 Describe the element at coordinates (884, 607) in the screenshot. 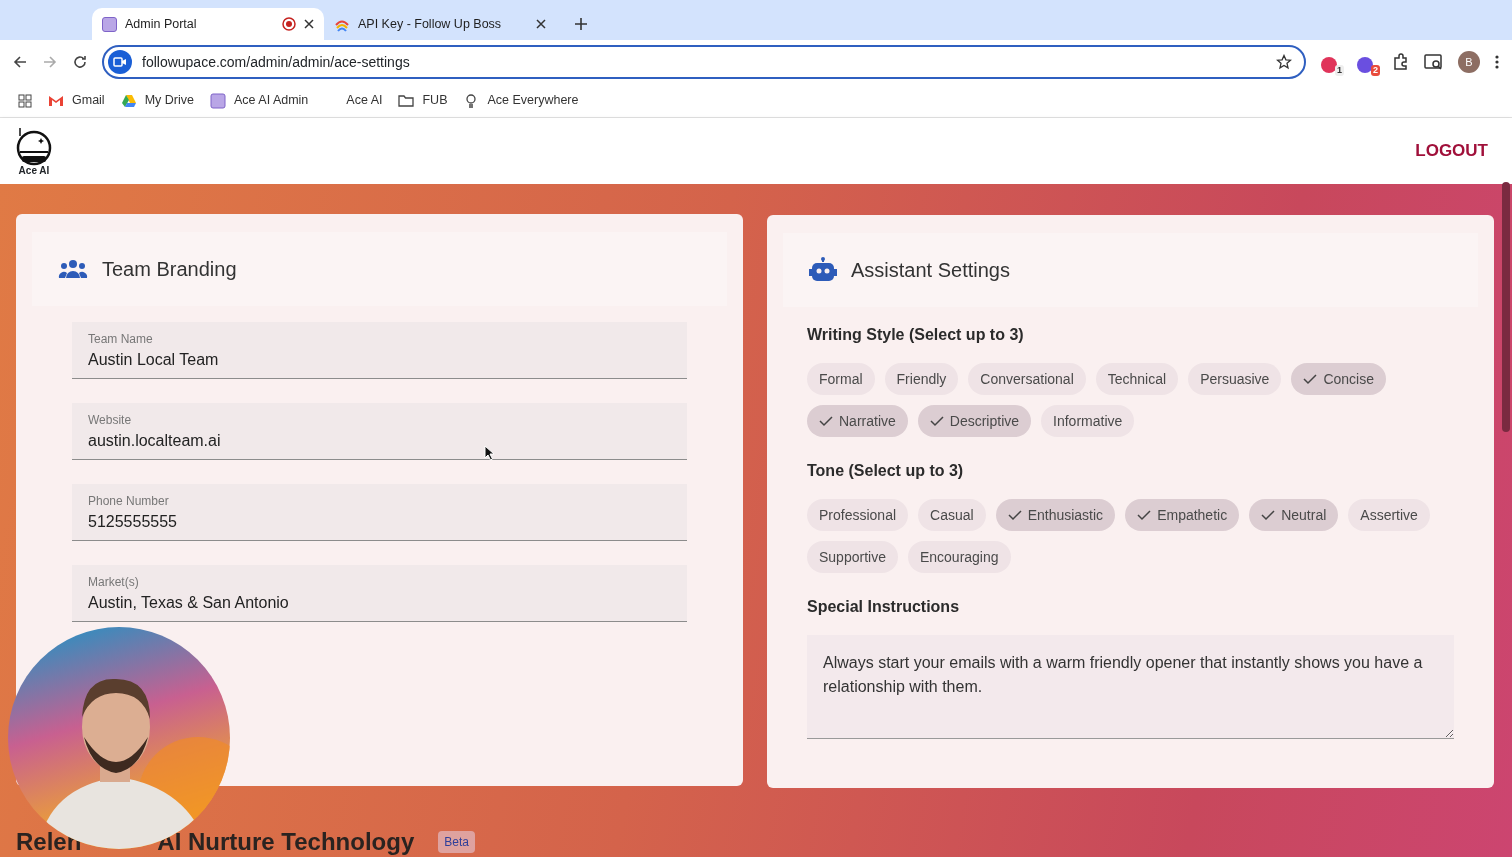

I see `section-label: Special Instructions` at that location.